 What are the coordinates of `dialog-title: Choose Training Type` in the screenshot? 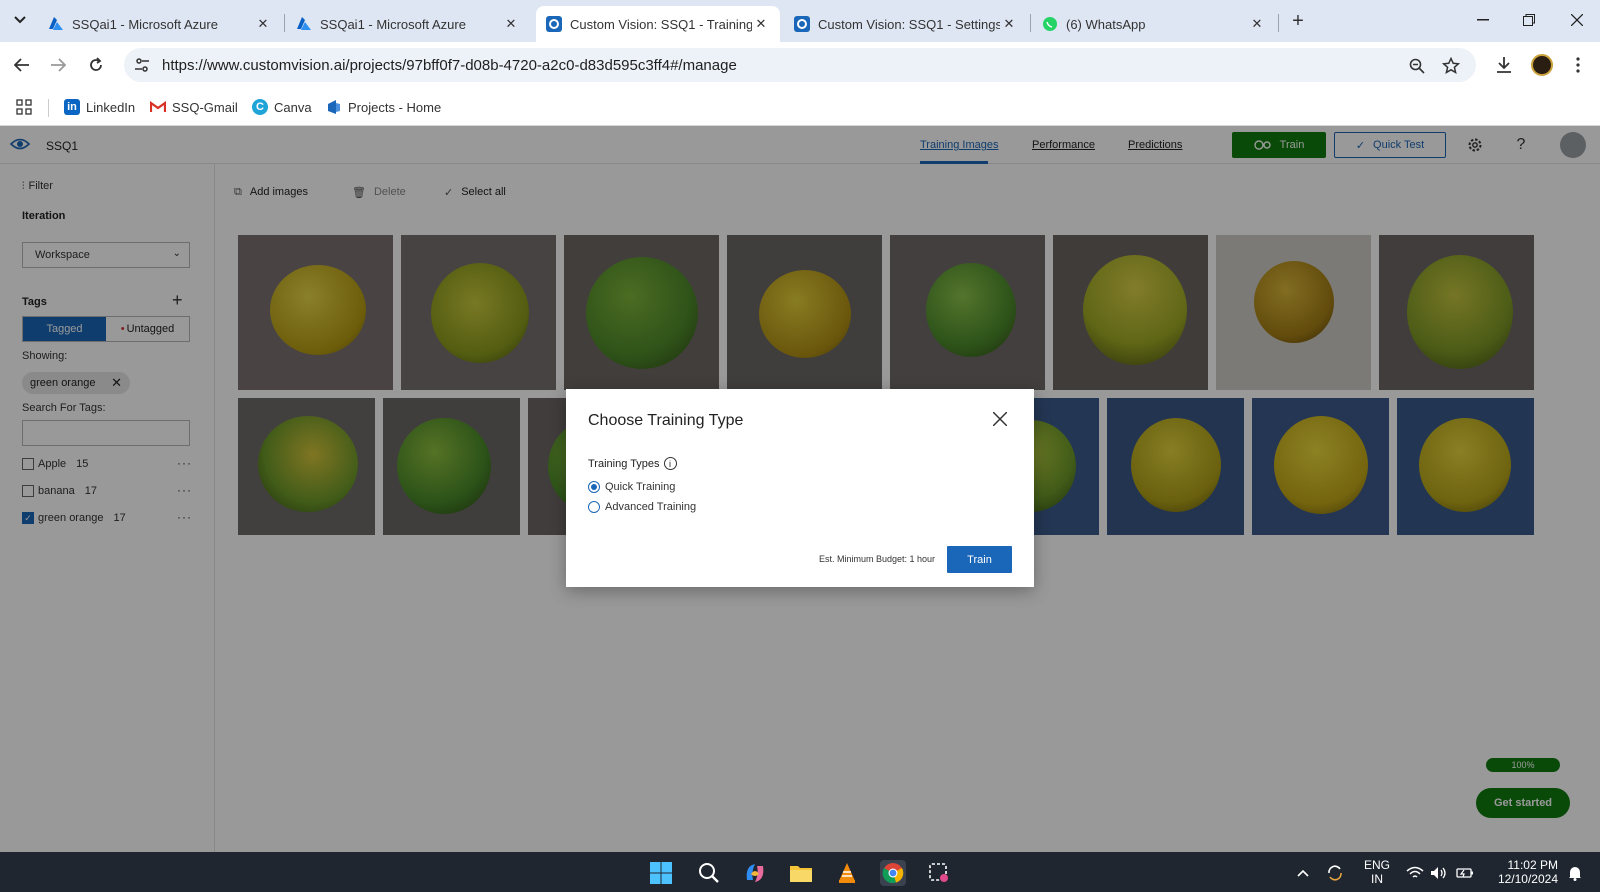 It's located at (666, 420).